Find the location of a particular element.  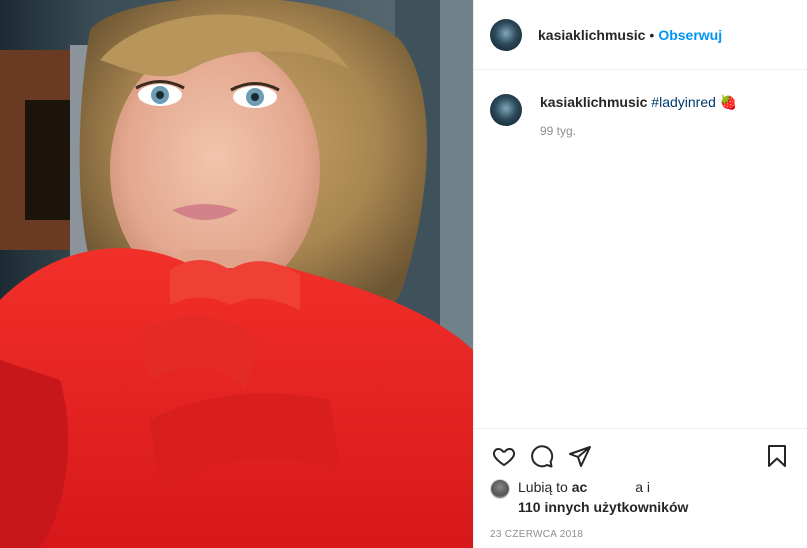

post-header: kasiaklichmusic • Obserwuj is located at coordinates (640, 35).